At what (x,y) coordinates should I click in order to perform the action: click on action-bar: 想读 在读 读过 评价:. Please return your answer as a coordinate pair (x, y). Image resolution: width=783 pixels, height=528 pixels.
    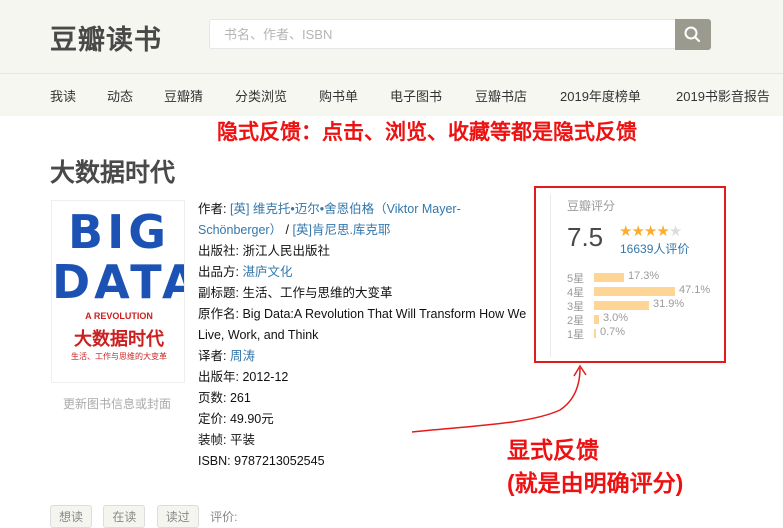
    Looking at the image, I should click on (143, 516).